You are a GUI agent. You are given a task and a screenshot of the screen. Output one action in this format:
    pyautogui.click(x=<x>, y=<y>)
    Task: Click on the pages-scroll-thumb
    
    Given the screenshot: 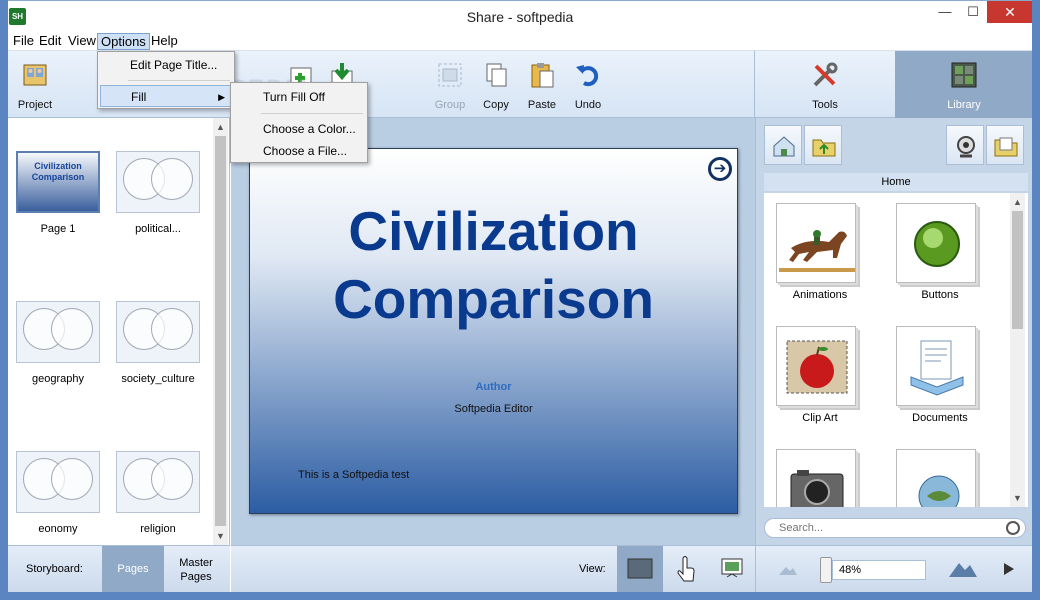 What is the action you would take?
    pyautogui.click(x=220, y=331)
    